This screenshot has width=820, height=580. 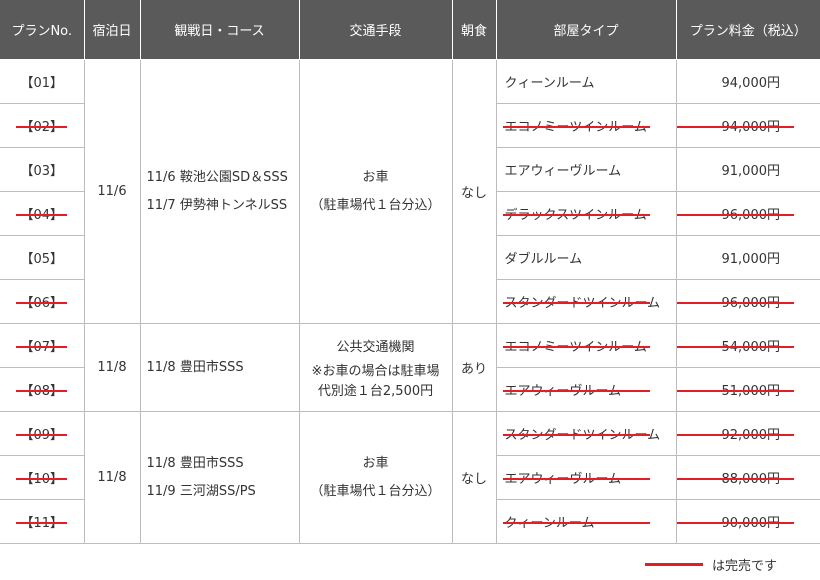 I want to click on plan-number: 【04】, so click(x=41, y=213).